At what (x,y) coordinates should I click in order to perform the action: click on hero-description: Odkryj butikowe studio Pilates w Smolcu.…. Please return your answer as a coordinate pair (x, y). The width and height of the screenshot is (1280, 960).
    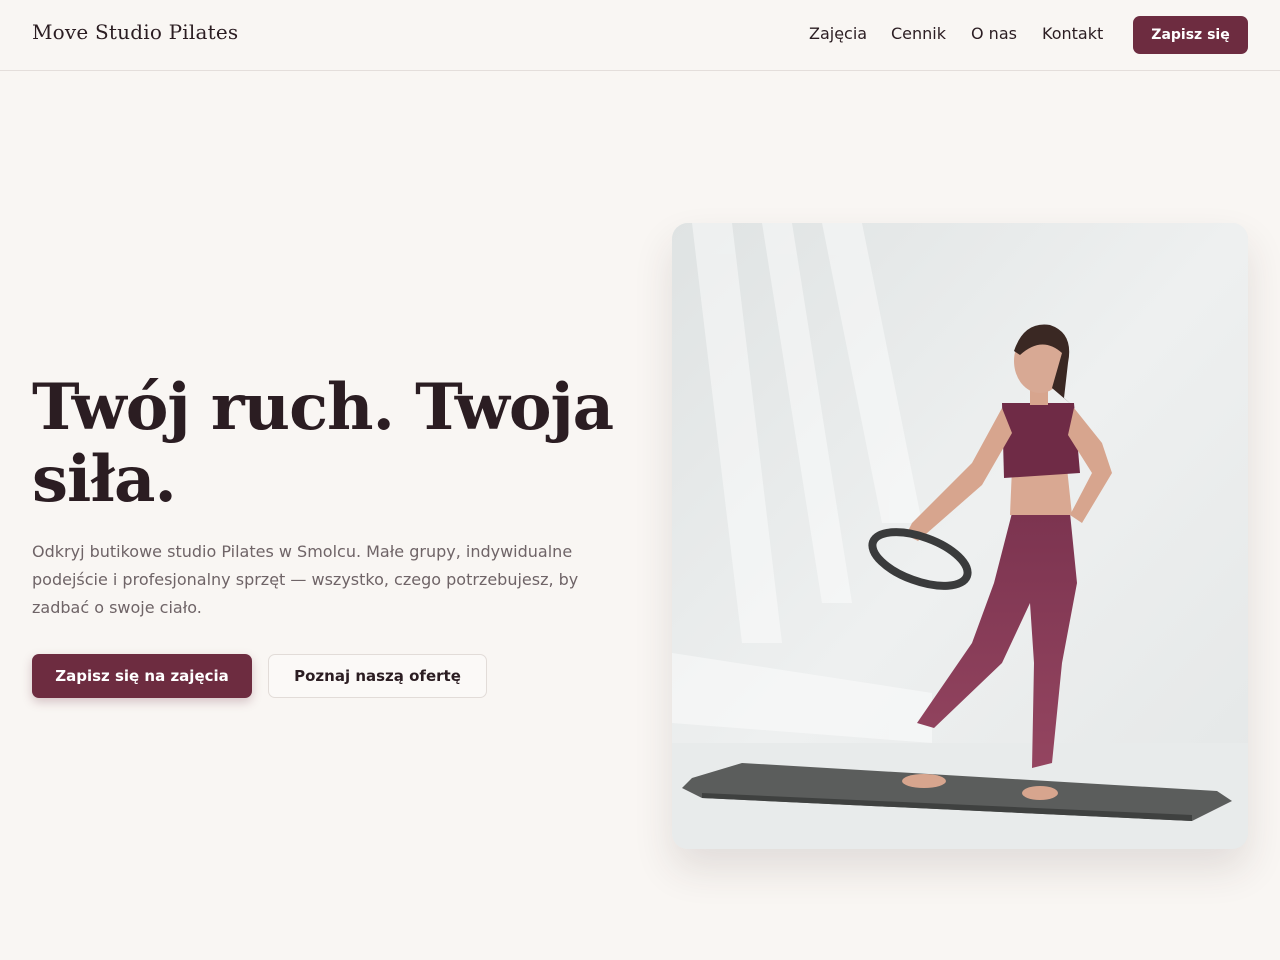
    Looking at the image, I should click on (305, 579).